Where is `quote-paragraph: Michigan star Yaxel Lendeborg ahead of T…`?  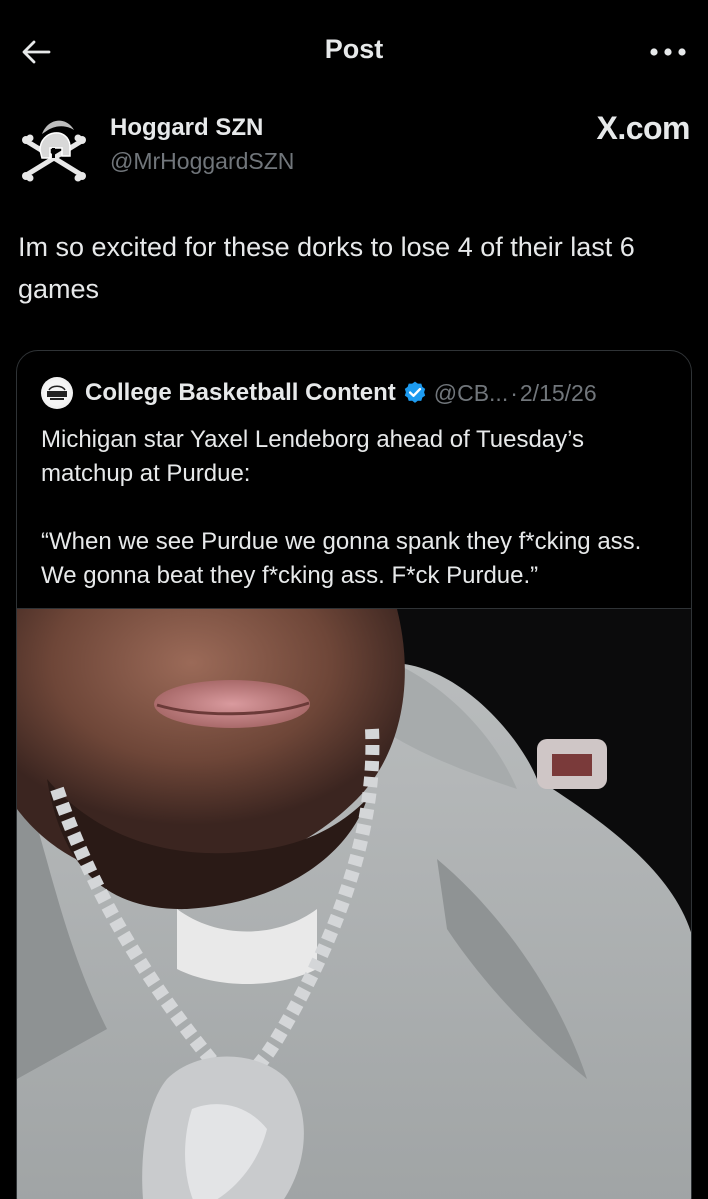 quote-paragraph: Michigan star Yaxel Lendeborg ahead of T… is located at coordinates (313, 456).